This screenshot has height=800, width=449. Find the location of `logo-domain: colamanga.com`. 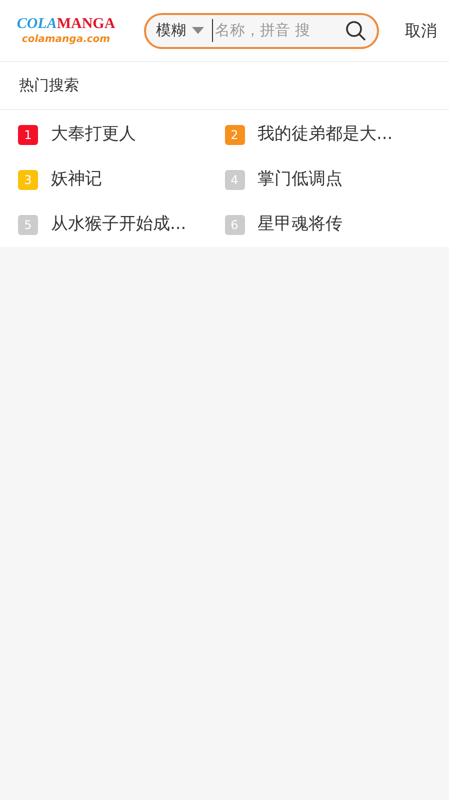

logo-domain: colamanga.com is located at coordinates (66, 39).